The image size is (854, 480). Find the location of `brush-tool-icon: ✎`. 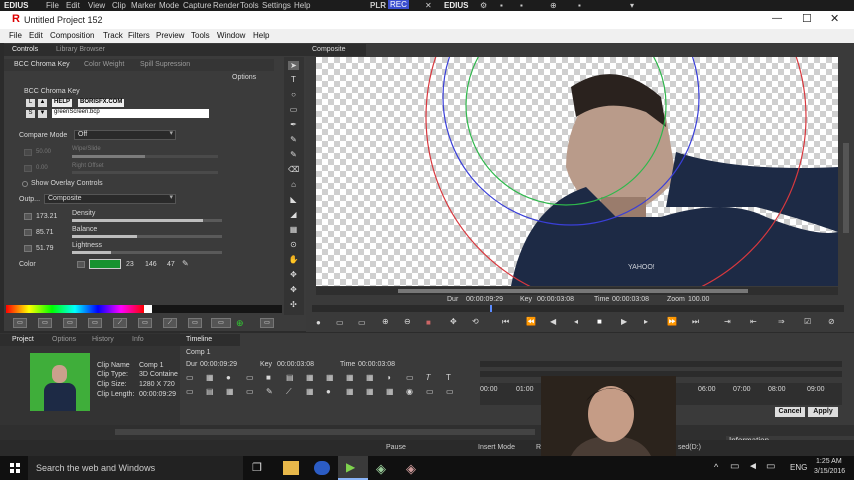

brush-tool-icon: ✎ is located at coordinates (293, 139).